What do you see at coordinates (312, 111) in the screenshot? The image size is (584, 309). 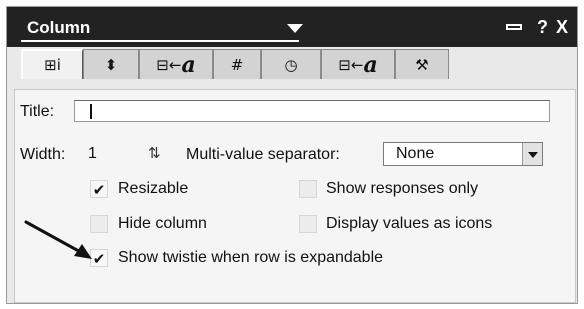 I see `title-input` at bounding box center [312, 111].